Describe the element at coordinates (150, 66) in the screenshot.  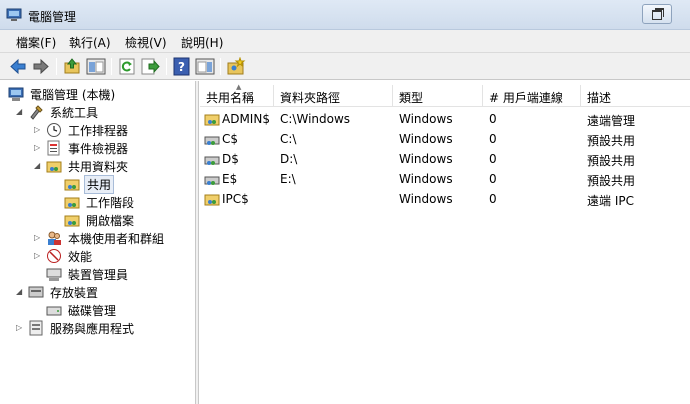
I see `export-icon` at that location.